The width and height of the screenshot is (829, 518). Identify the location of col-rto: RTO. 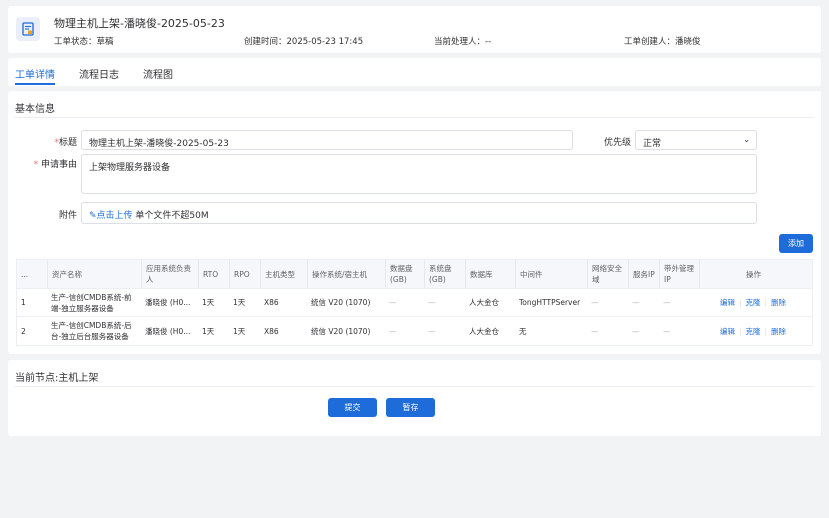
(213, 274).